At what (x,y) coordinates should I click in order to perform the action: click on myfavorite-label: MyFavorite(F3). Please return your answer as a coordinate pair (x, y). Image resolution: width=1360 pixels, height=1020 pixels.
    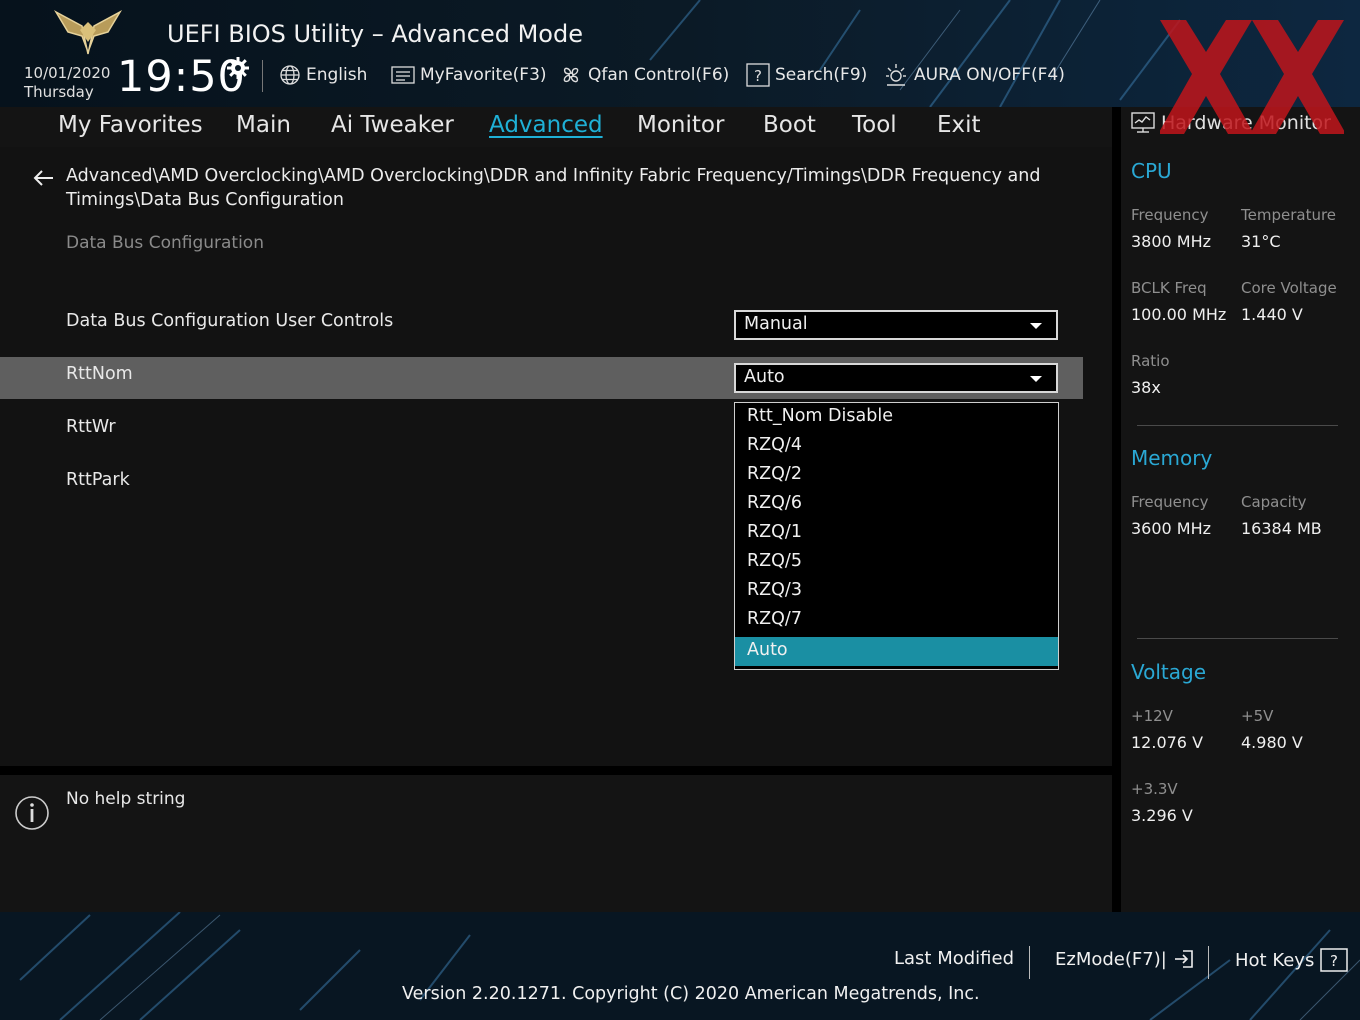
    Looking at the image, I should click on (483, 75).